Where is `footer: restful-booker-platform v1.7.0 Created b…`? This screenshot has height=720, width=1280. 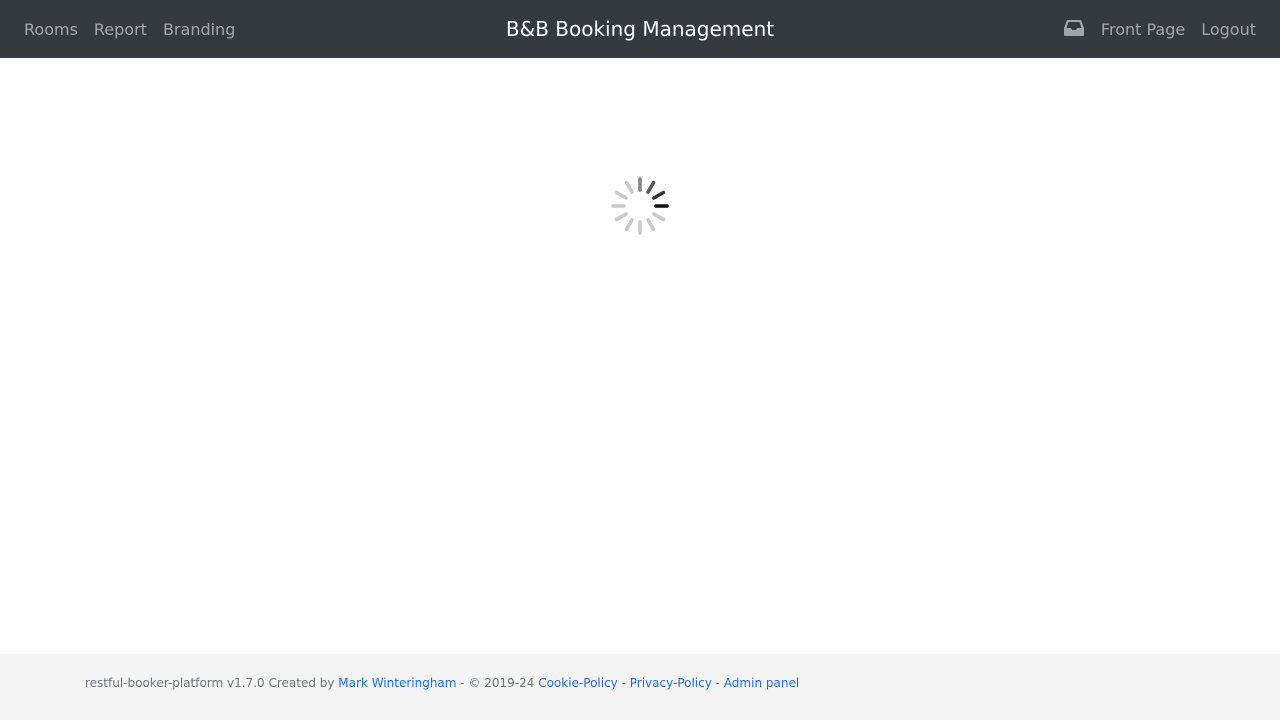 footer: restful-booker-platform v1.7.0 Created b… is located at coordinates (640, 687).